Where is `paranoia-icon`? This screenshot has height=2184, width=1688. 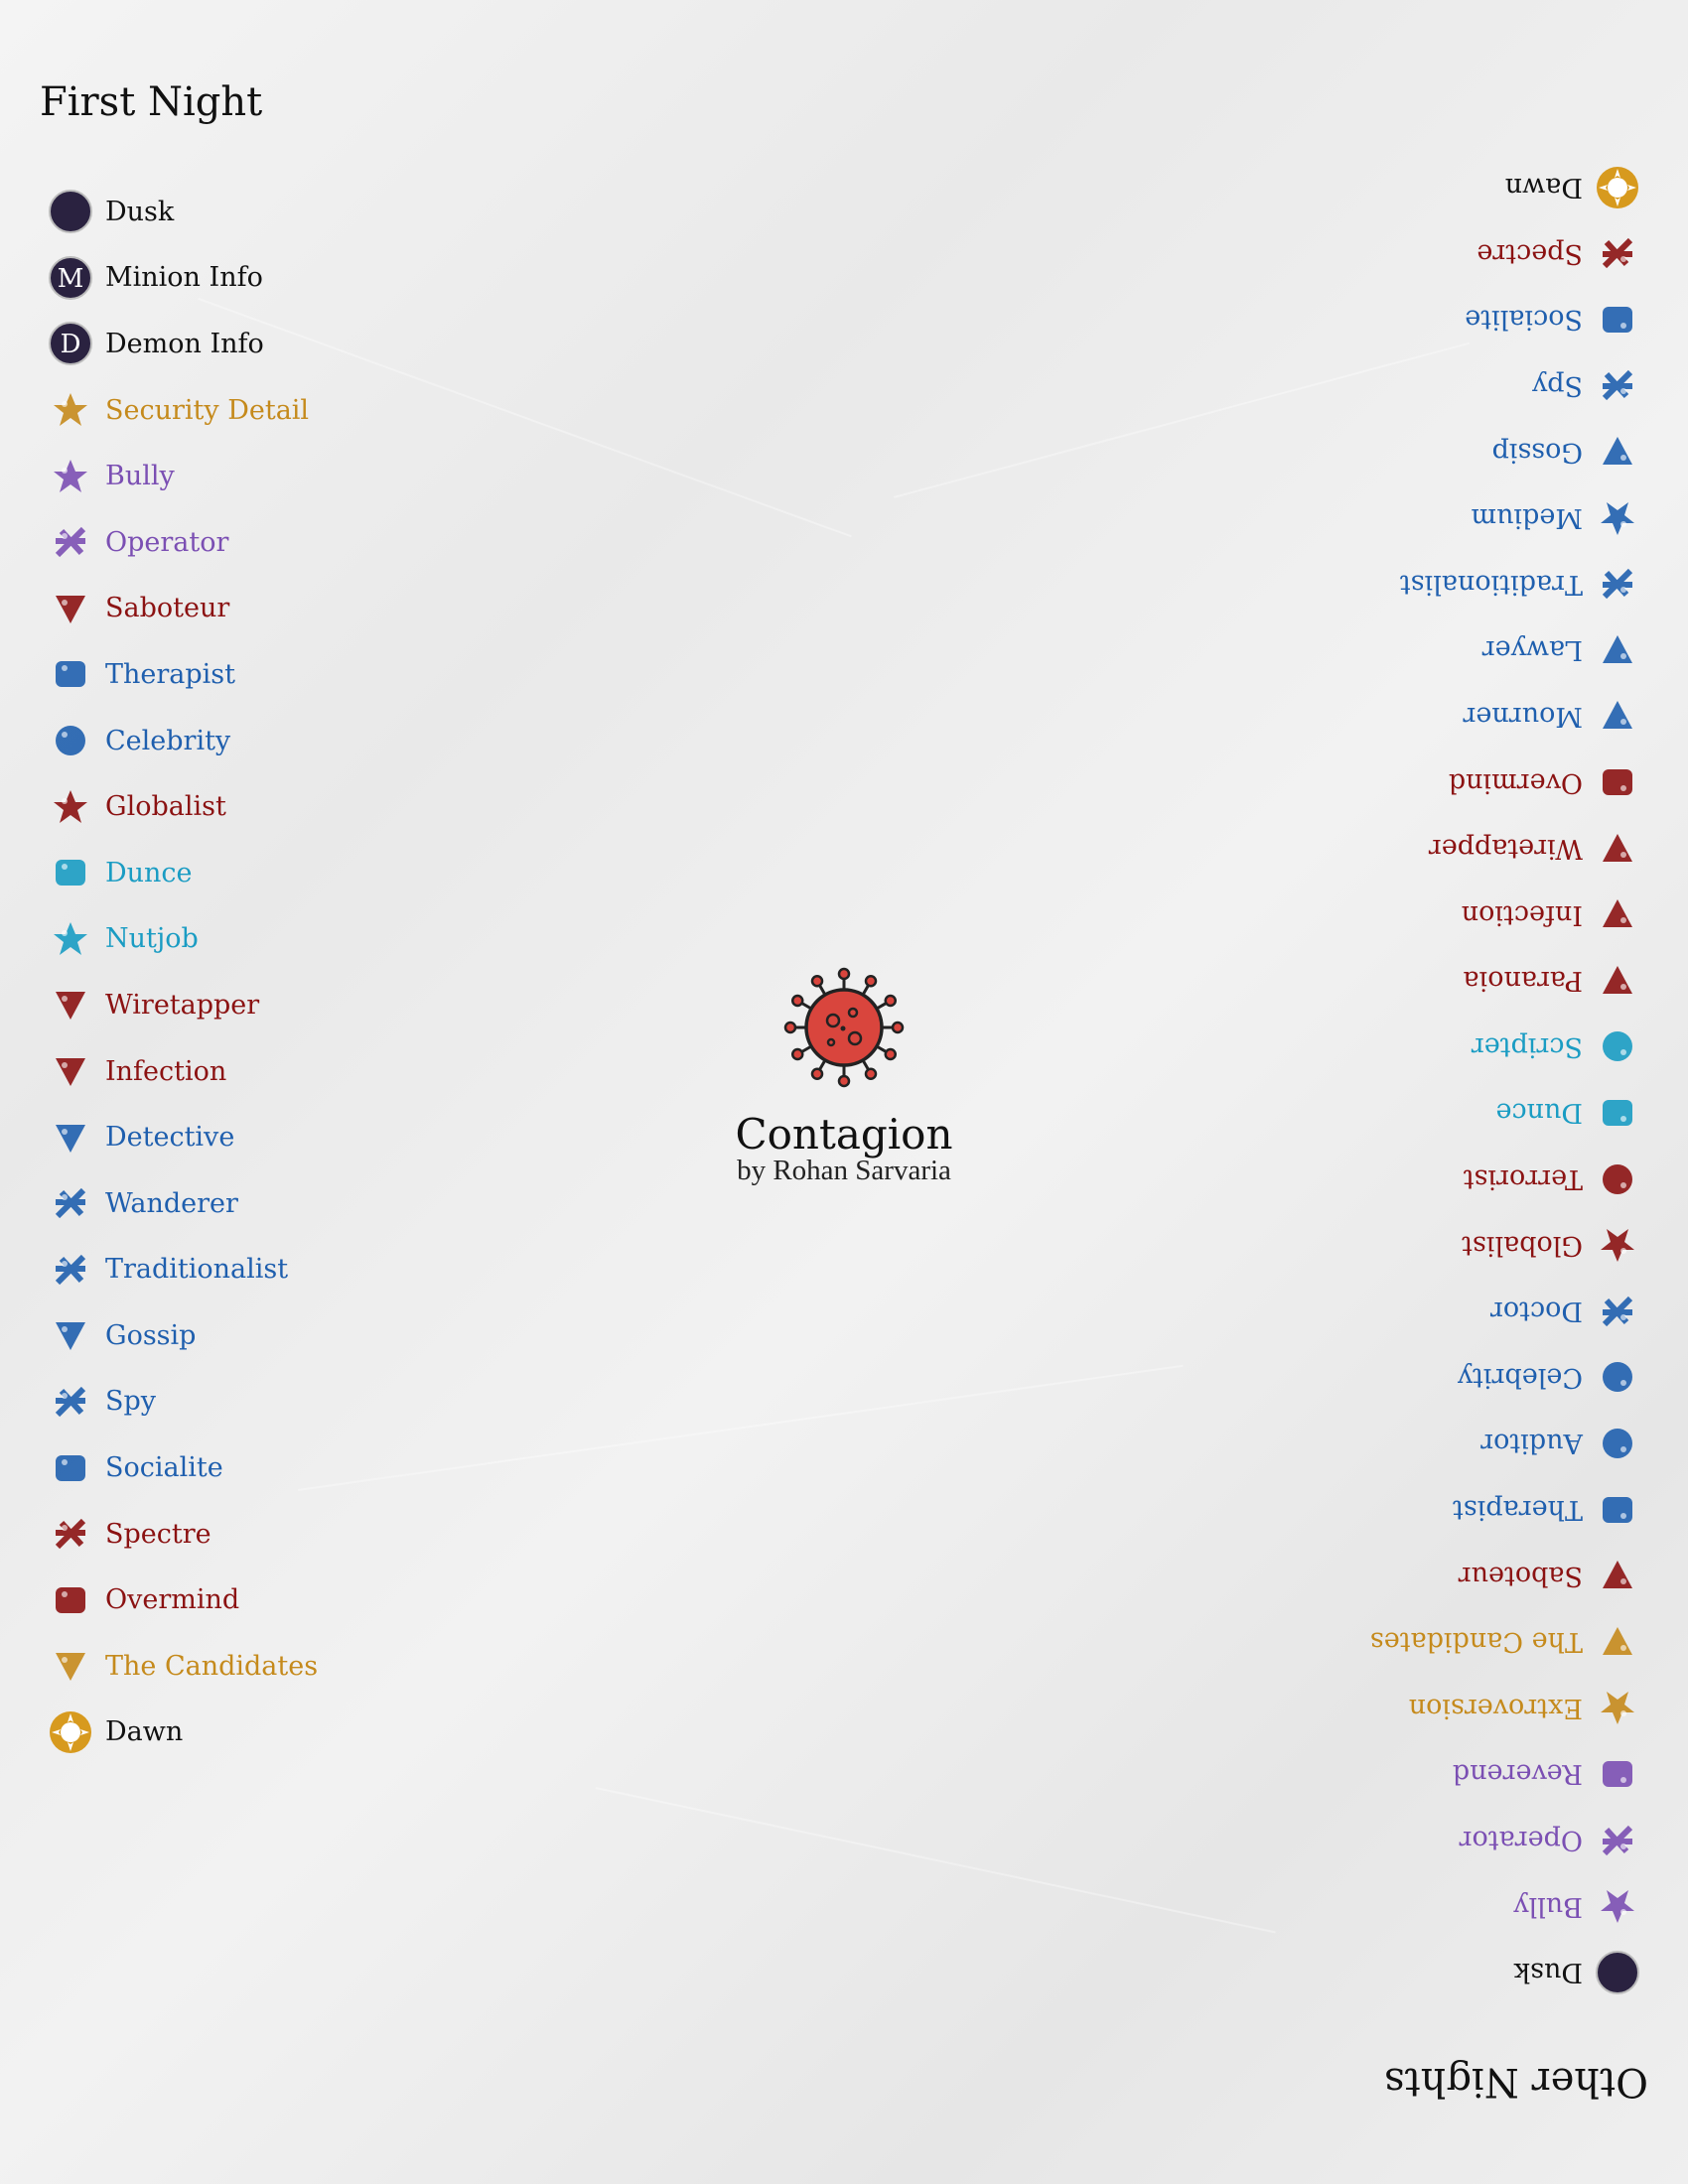
paranoia-icon is located at coordinates (1617, 979).